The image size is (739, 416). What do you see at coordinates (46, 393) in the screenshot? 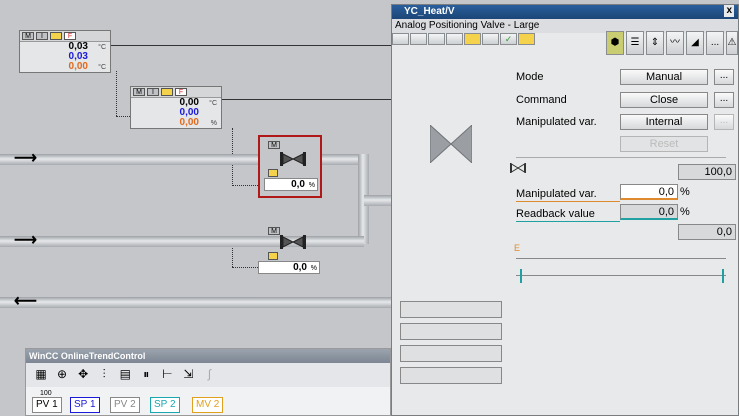
I see `trend-tick: 100` at bounding box center [46, 393].